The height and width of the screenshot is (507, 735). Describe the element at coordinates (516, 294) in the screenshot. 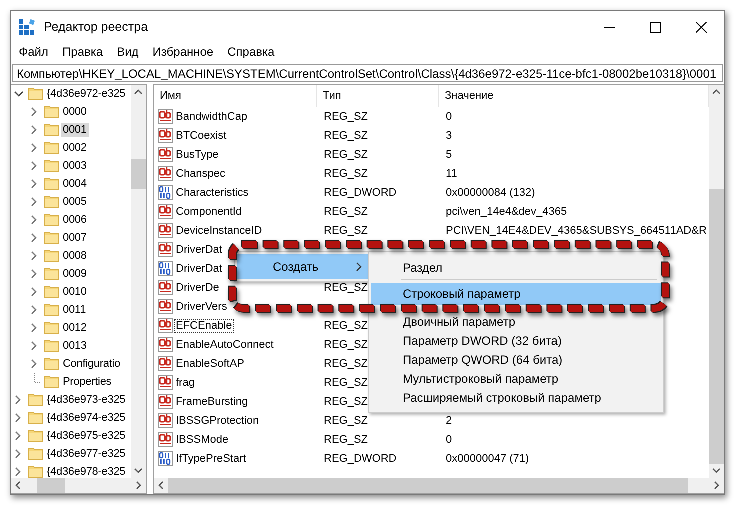

I see `menu-item: Строковый параметр` at that location.